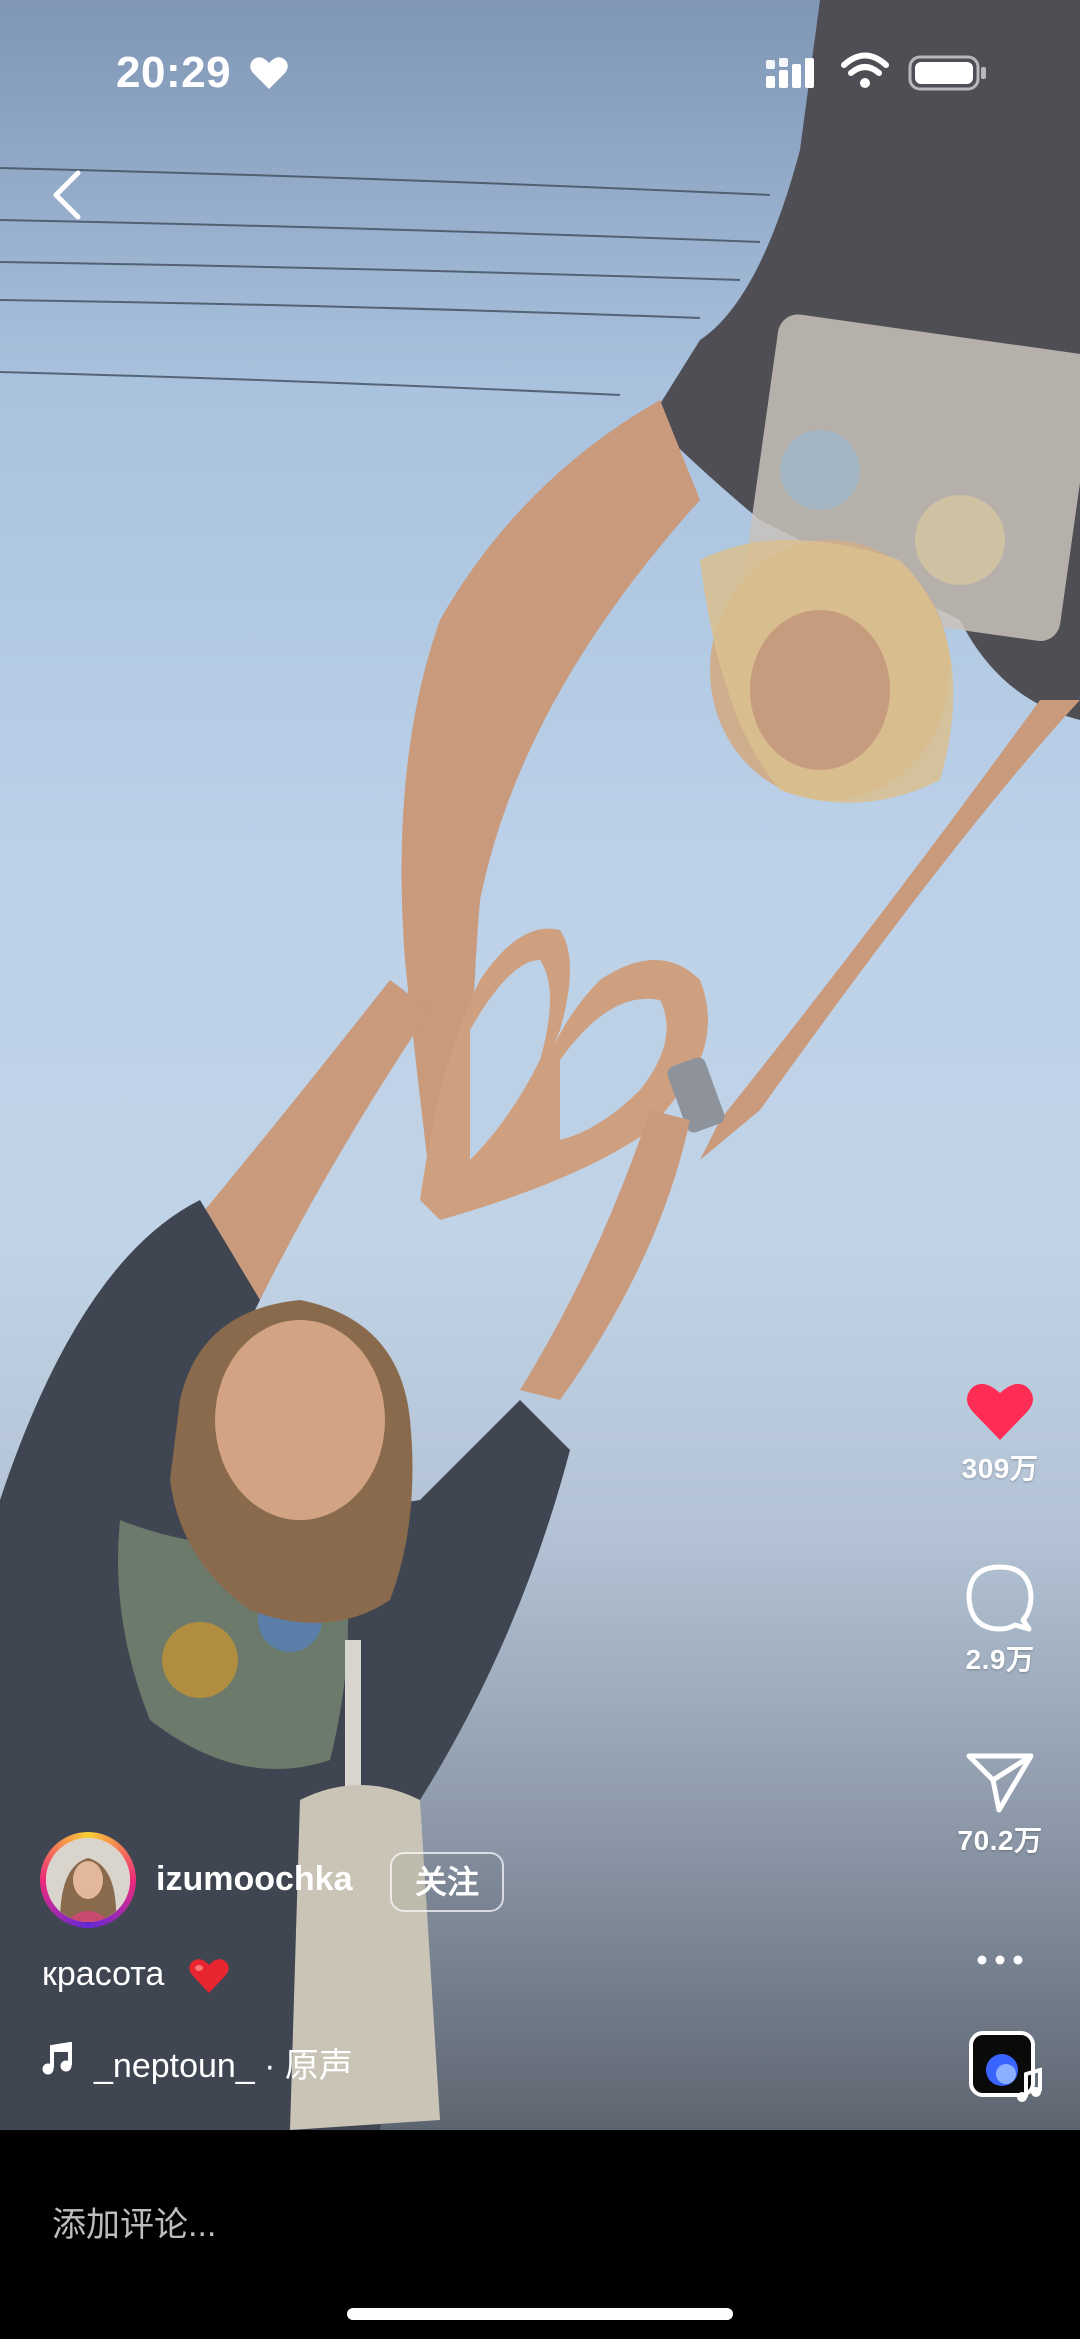  Describe the element at coordinates (540, 2314) in the screenshot. I see `home-indicator` at that location.